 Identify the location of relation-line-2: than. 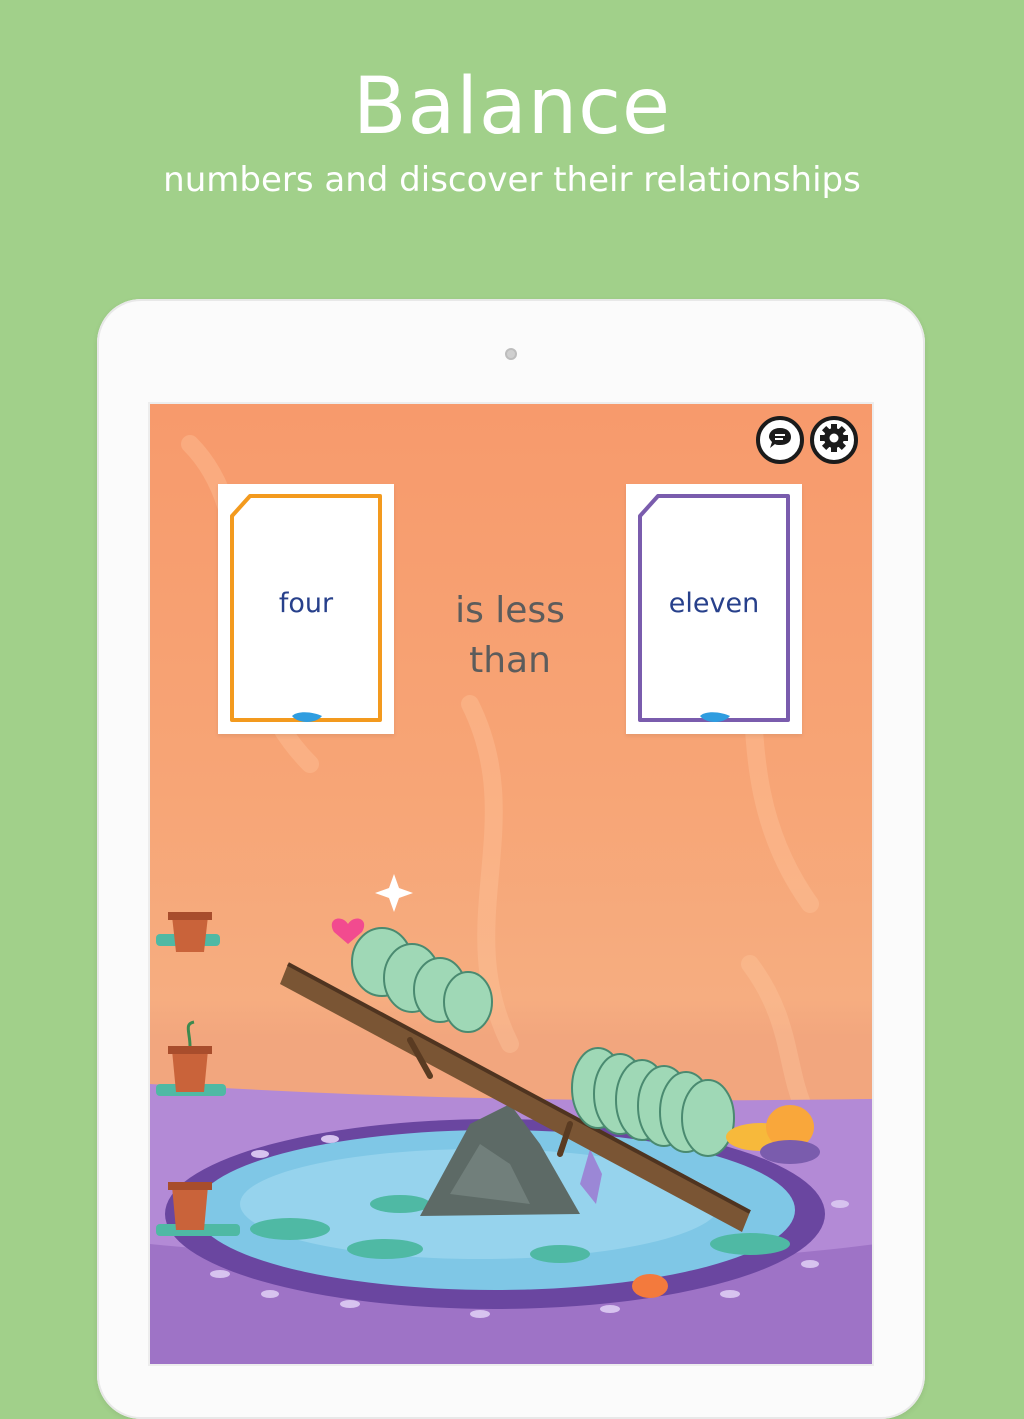
(510, 660).